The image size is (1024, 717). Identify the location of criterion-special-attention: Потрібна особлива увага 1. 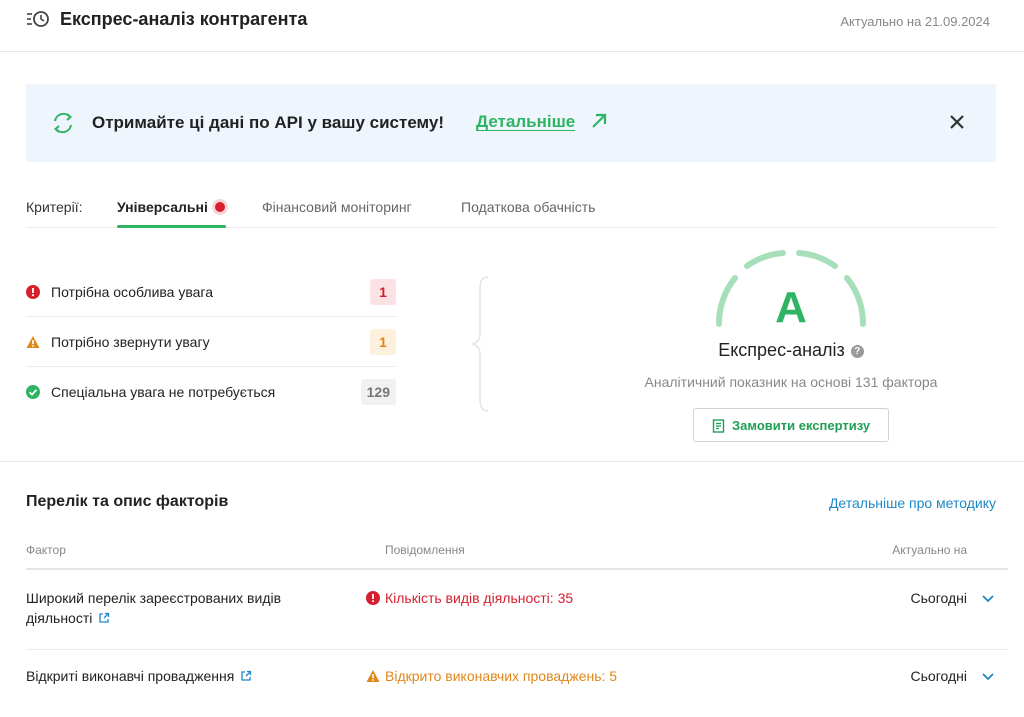
(211, 292).